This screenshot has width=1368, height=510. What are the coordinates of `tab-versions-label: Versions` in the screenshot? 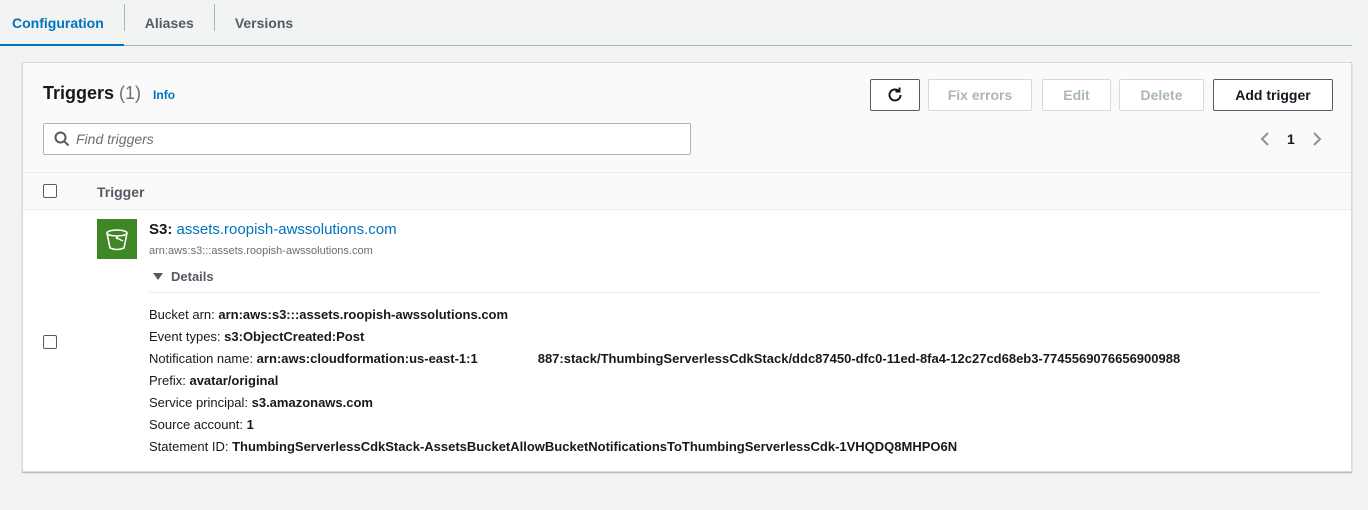 It's located at (264, 22).